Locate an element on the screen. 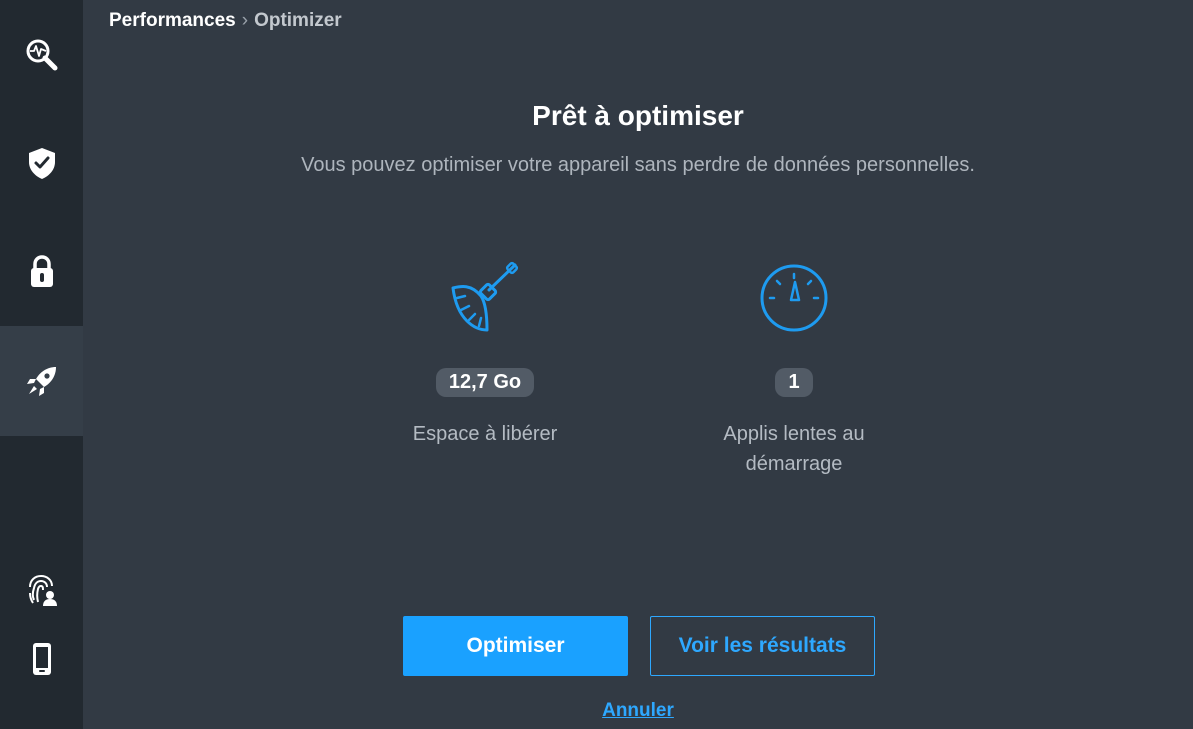 The image size is (1193, 729). shield-check-icon is located at coordinates (42, 163).